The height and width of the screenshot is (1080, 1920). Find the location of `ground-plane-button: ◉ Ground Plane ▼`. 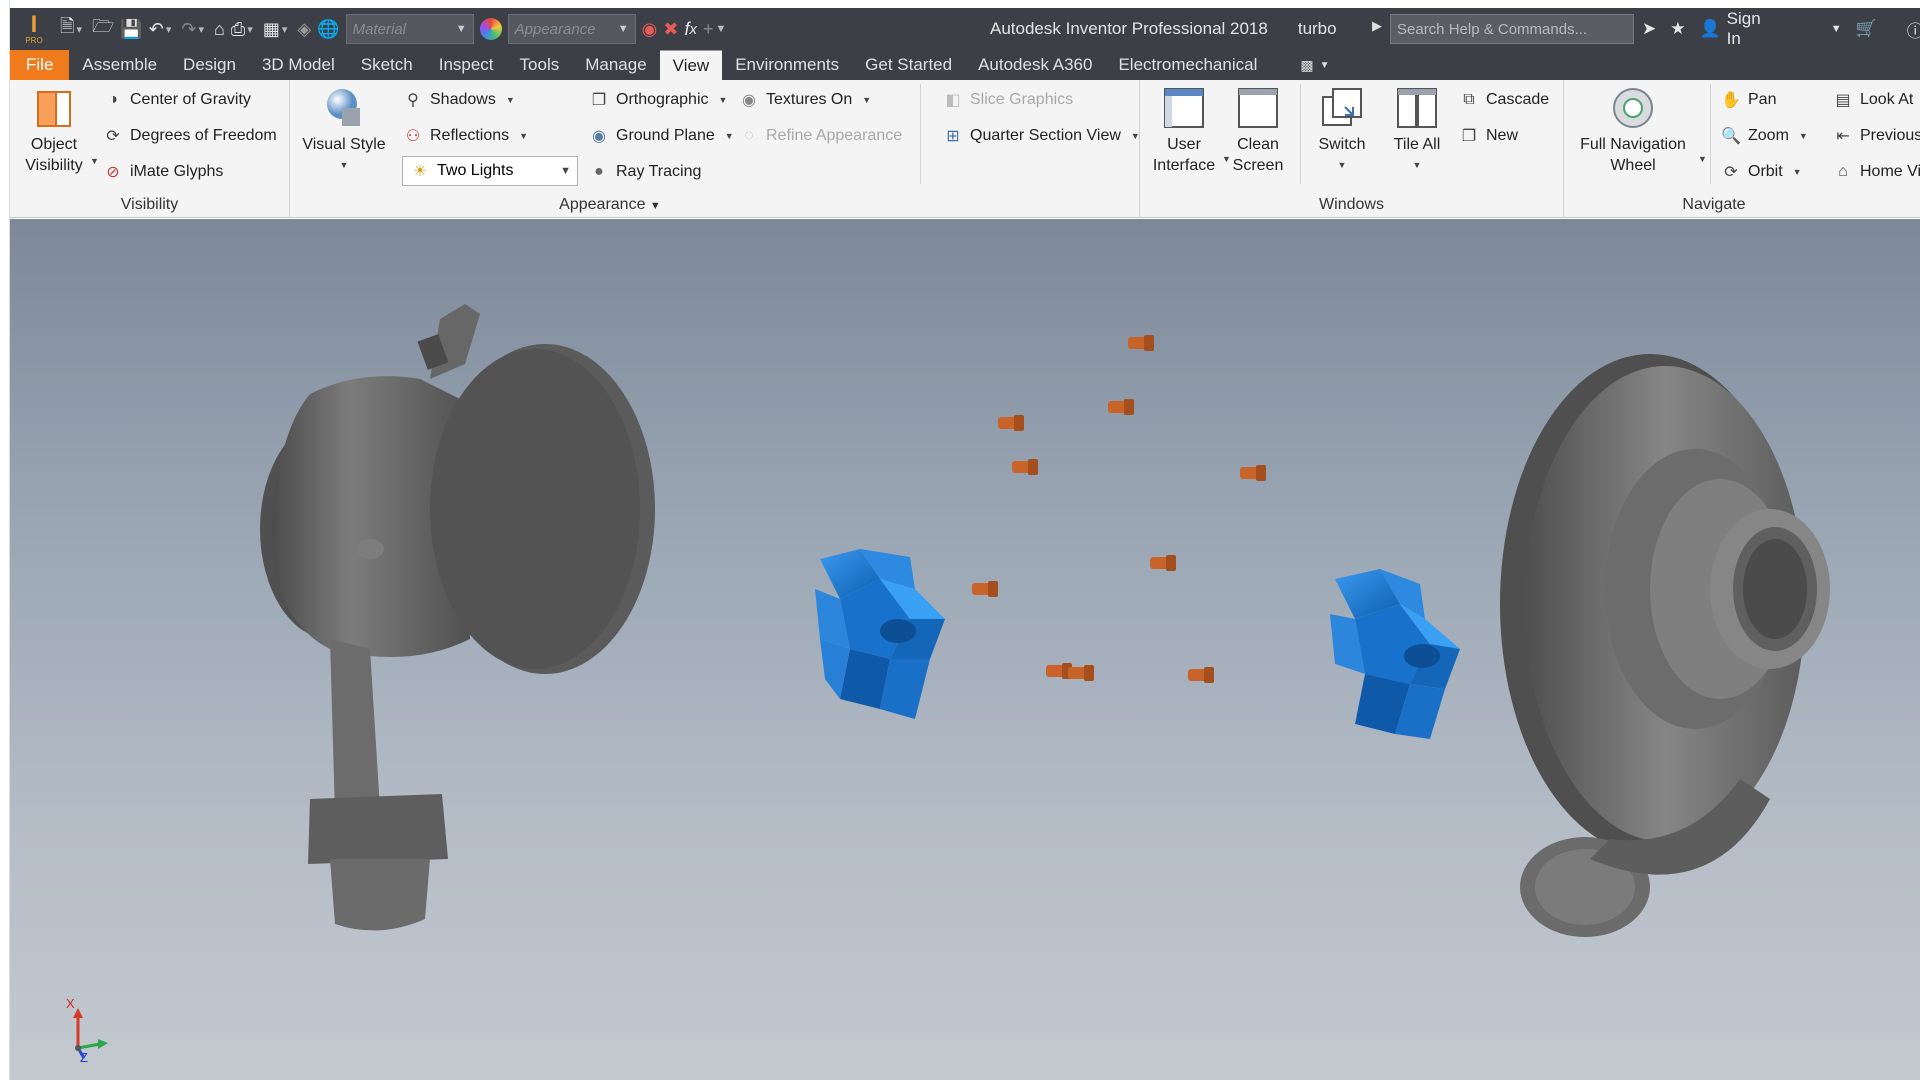

ground-plane-button: ◉ Ground Plane ▼ is located at coordinates (661, 136).